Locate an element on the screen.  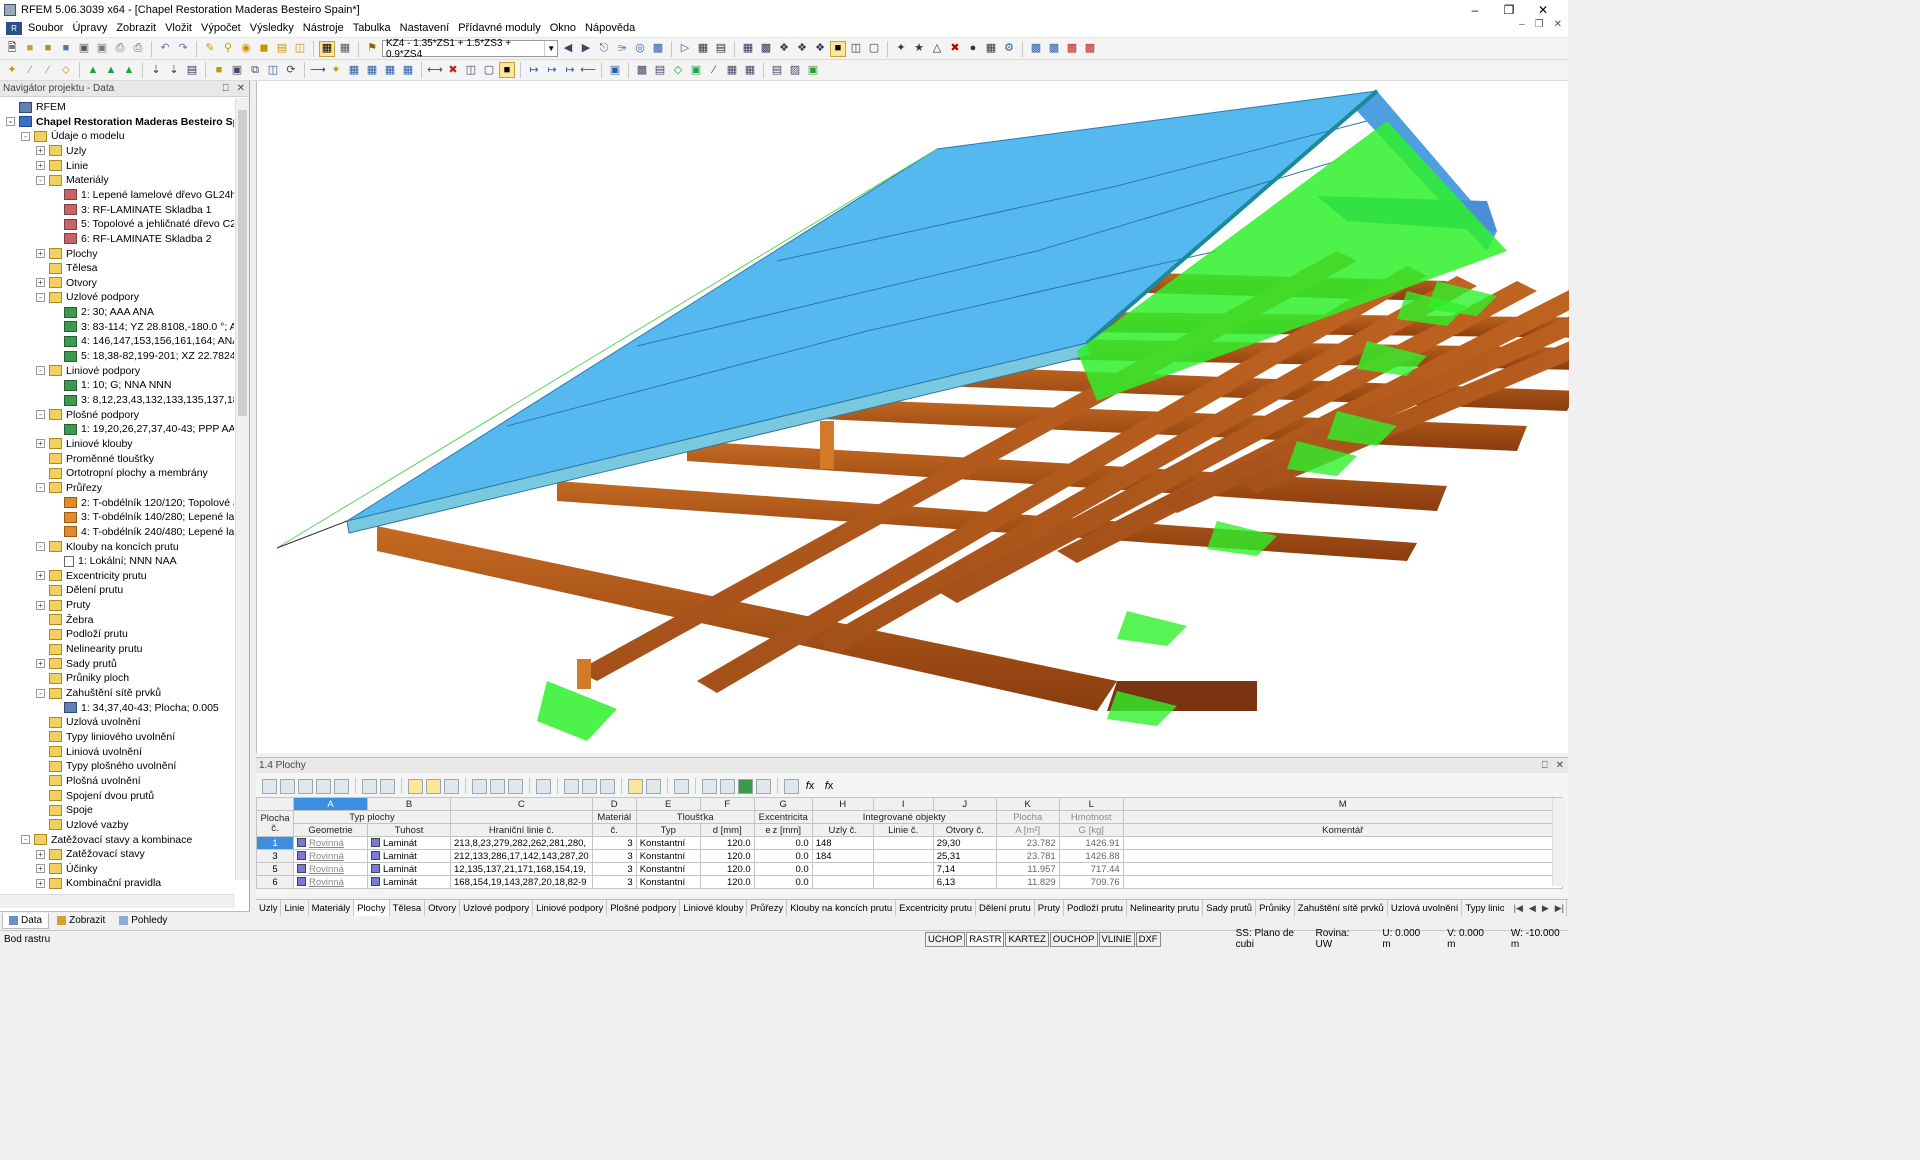
cell-area: 11.957 is located at coordinates (1027, 869).